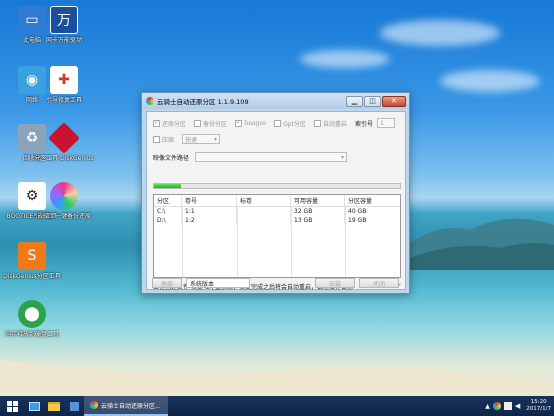 The image size is (554, 416). Describe the element at coordinates (318, 220) in the screenshot. I see `table-cell: 13 GB` at that location.